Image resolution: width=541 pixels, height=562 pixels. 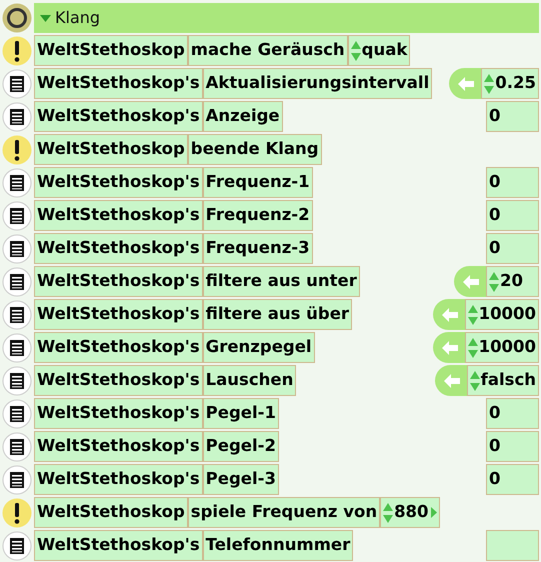 What do you see at coordinates (258, 347) in the screenshot?
I see `property-tile: Grenzpegel` at bounding box center [258, 347].